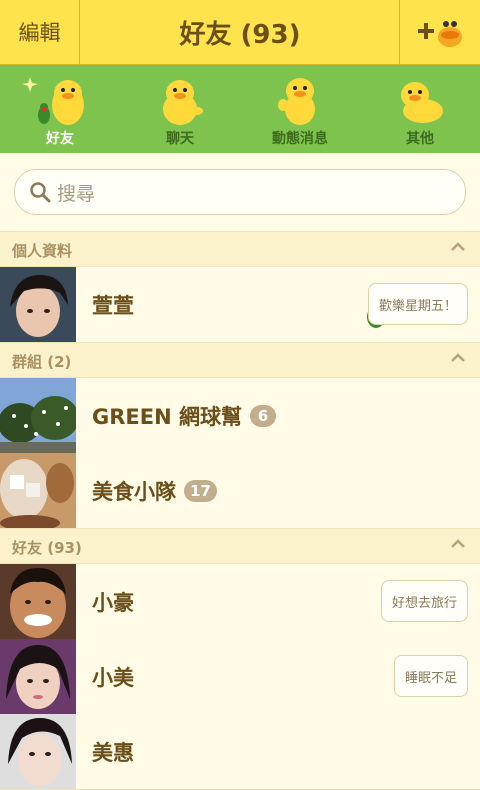 The image size is (480, 790). What do you see at coordinates (420, 139) in the screenshot?
I see `tab-more-label: 其他` at bounding box center [420, 139].